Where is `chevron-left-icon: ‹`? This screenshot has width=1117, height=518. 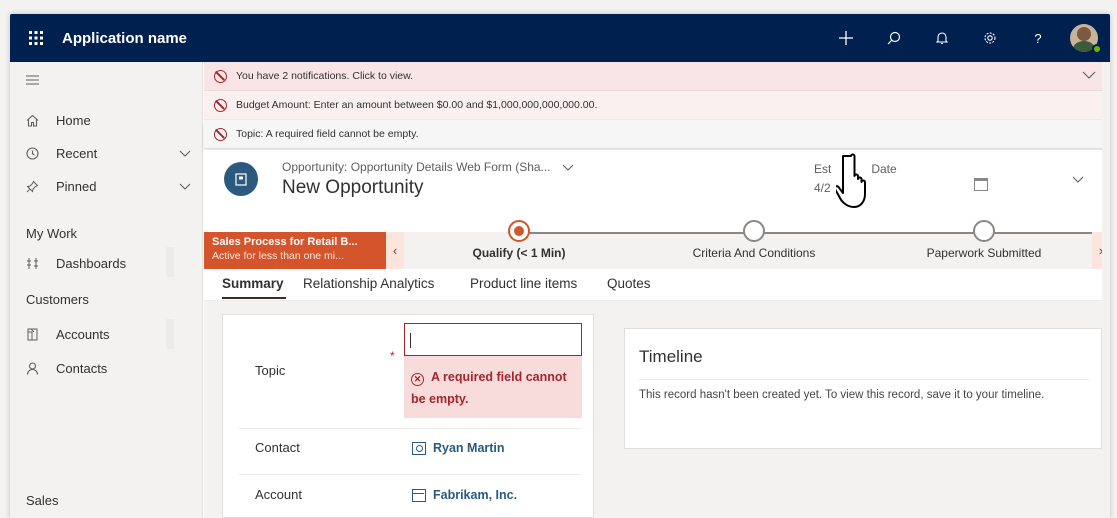
chevron-left-icon: ‹ is located at coordinates (395, 250).